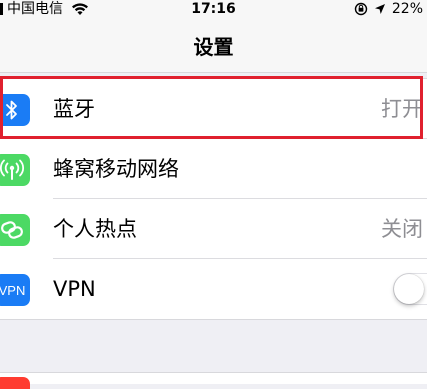  I want to click on nav-bar: 设置, so click(213, 46).